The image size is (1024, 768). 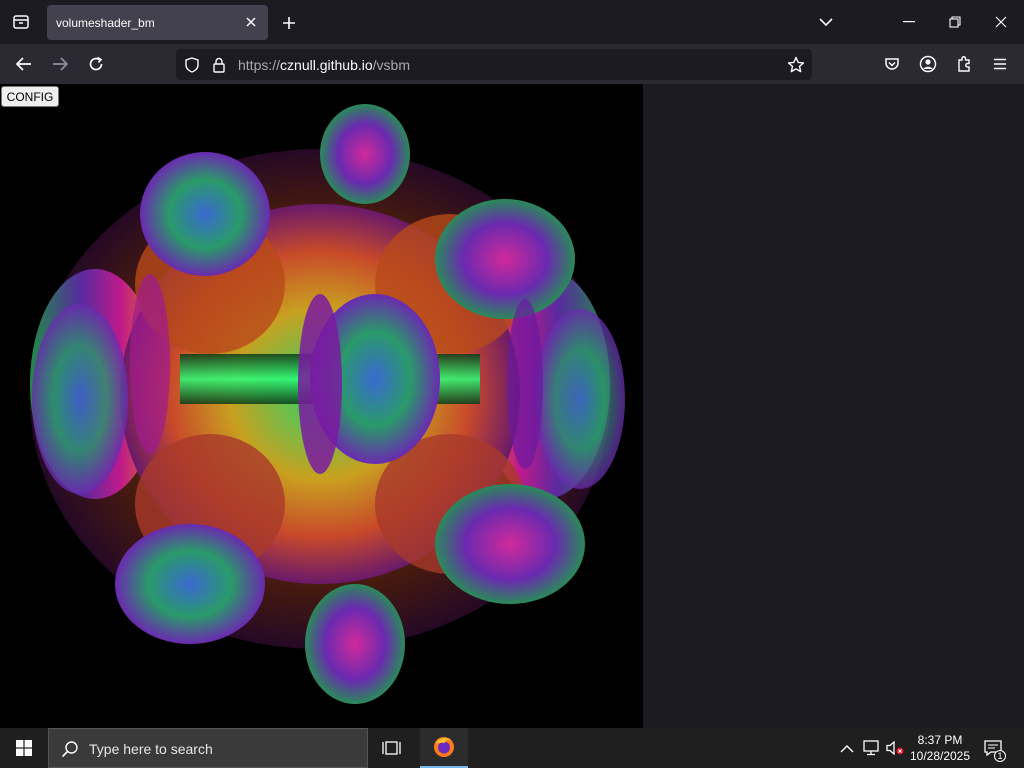 I want to click on reload-icon, so click(x=96, y=64).